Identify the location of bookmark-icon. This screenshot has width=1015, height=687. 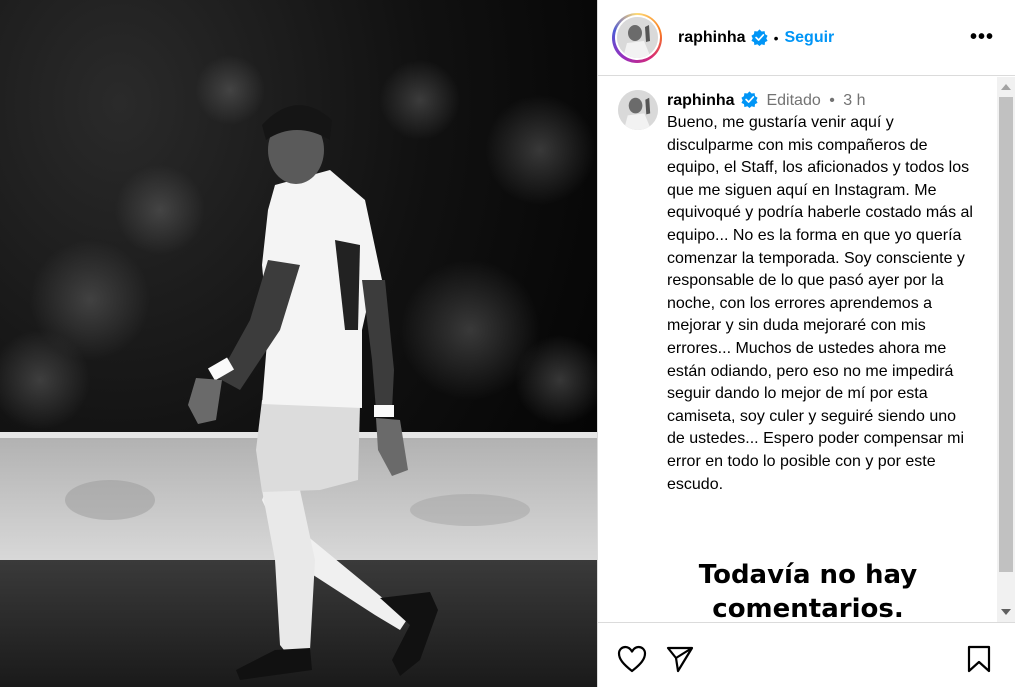
(979, 659).